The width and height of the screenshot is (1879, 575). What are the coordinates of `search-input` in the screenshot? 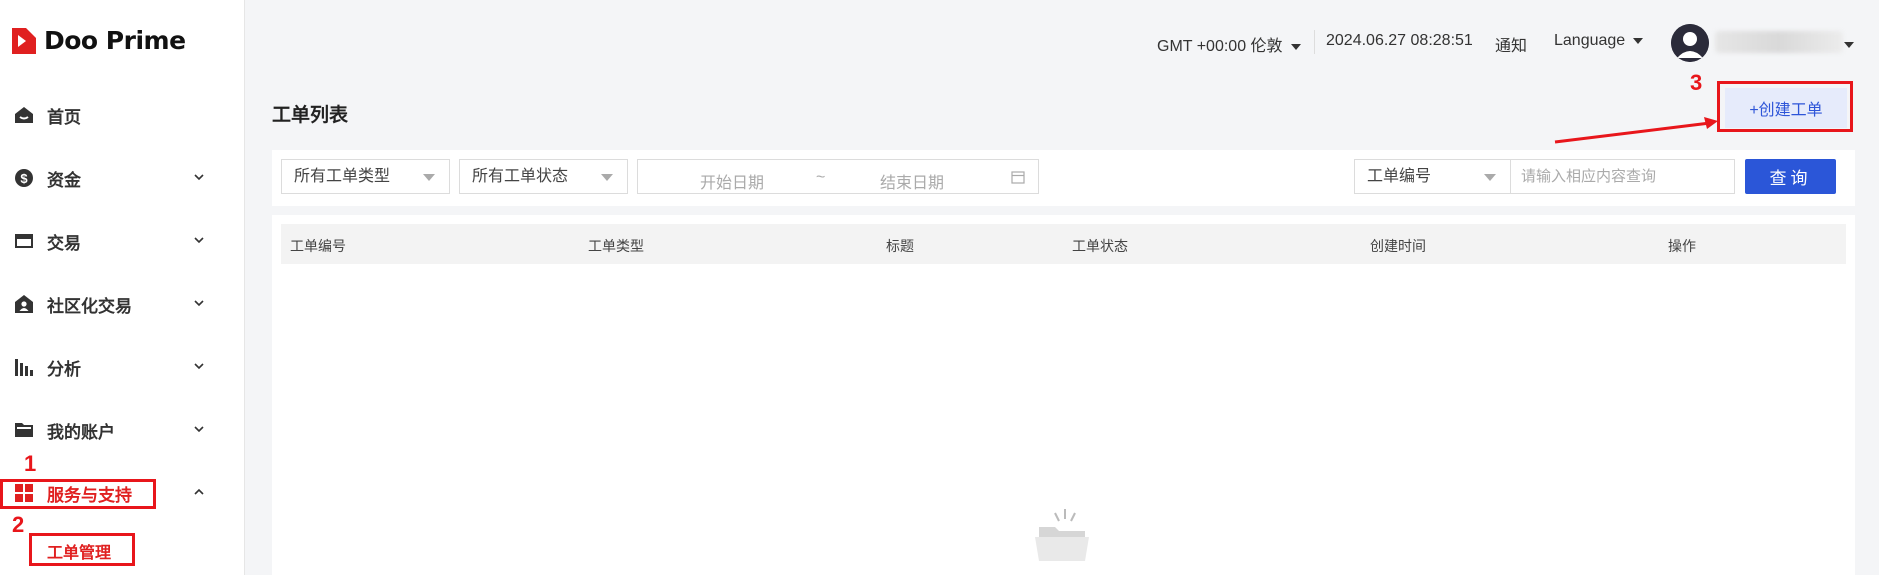 It's located at (1623, 176).